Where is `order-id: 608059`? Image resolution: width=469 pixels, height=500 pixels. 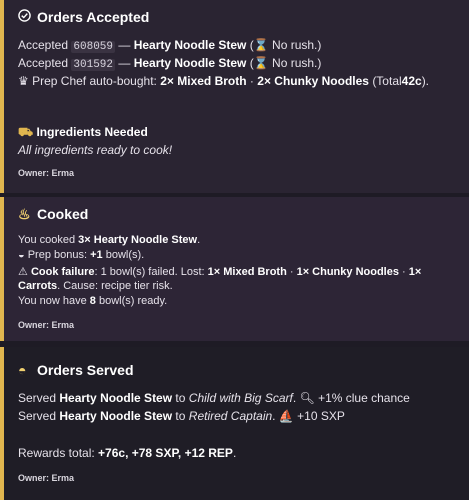 order-id: 608059 is located at coordinates (93, 47).